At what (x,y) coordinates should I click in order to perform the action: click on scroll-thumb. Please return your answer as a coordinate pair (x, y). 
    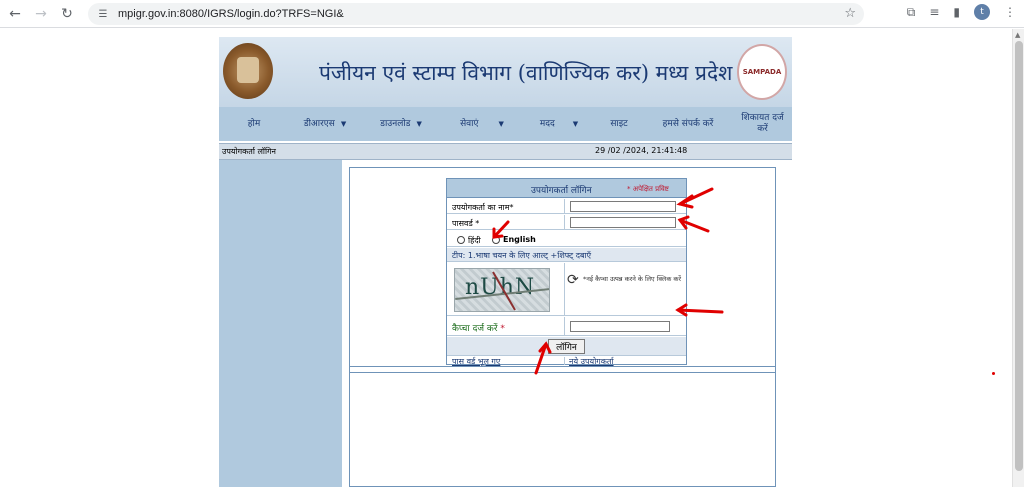
    Looking at the image, I should click on (1019, 256).